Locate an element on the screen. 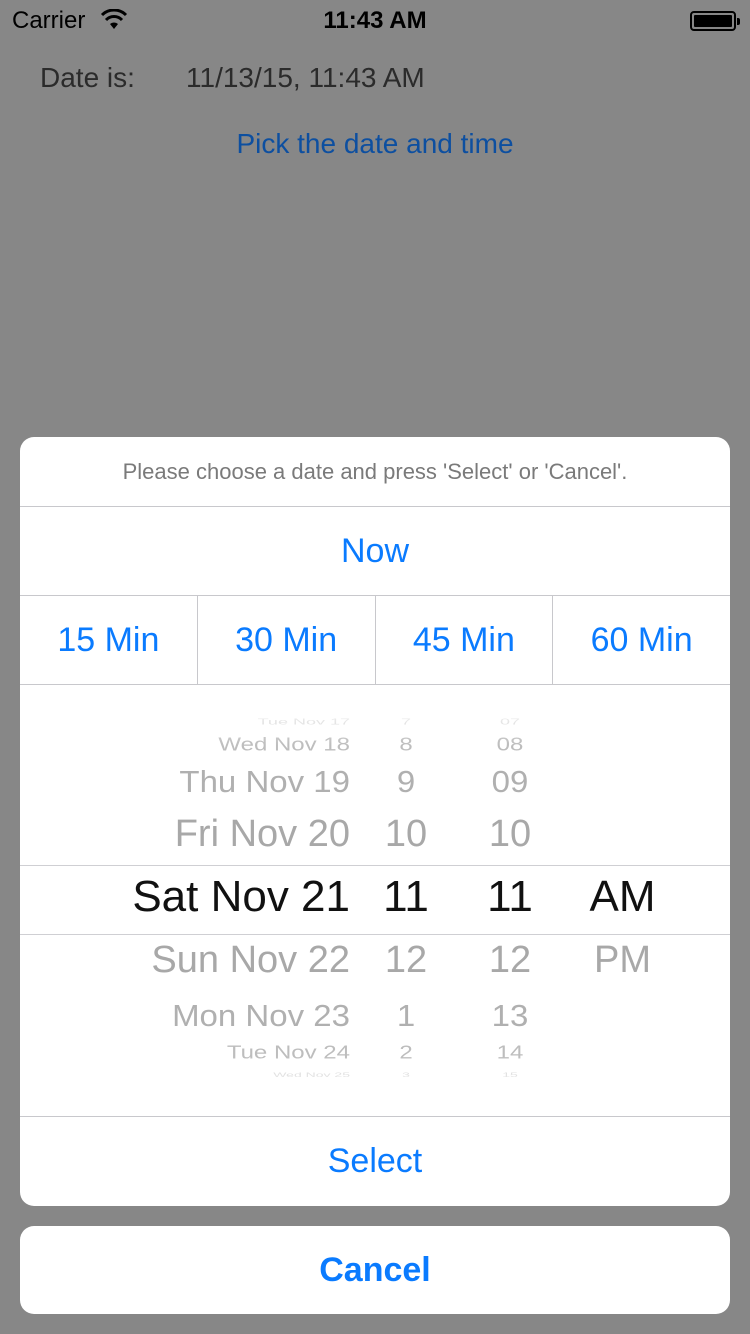 Image resolution: width=750 pixels, height=1334 pixels. date-value: 11/13/15, 11:43 AM is located at coordinates (305, 77).